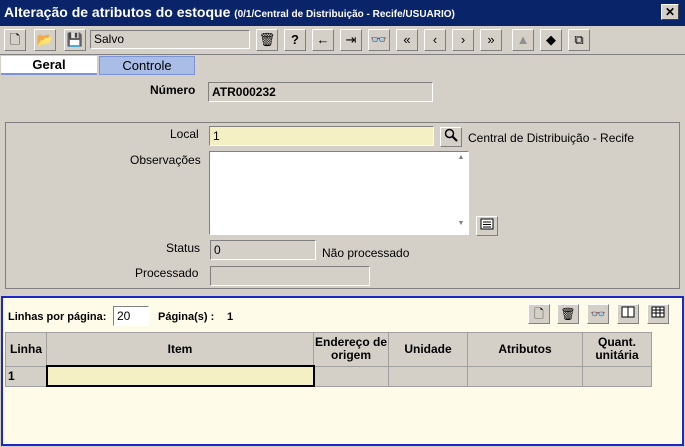 This screenshot has width=685, height=447. I want to click on column-header-quant: Quant. unitária, so click(617, 349).